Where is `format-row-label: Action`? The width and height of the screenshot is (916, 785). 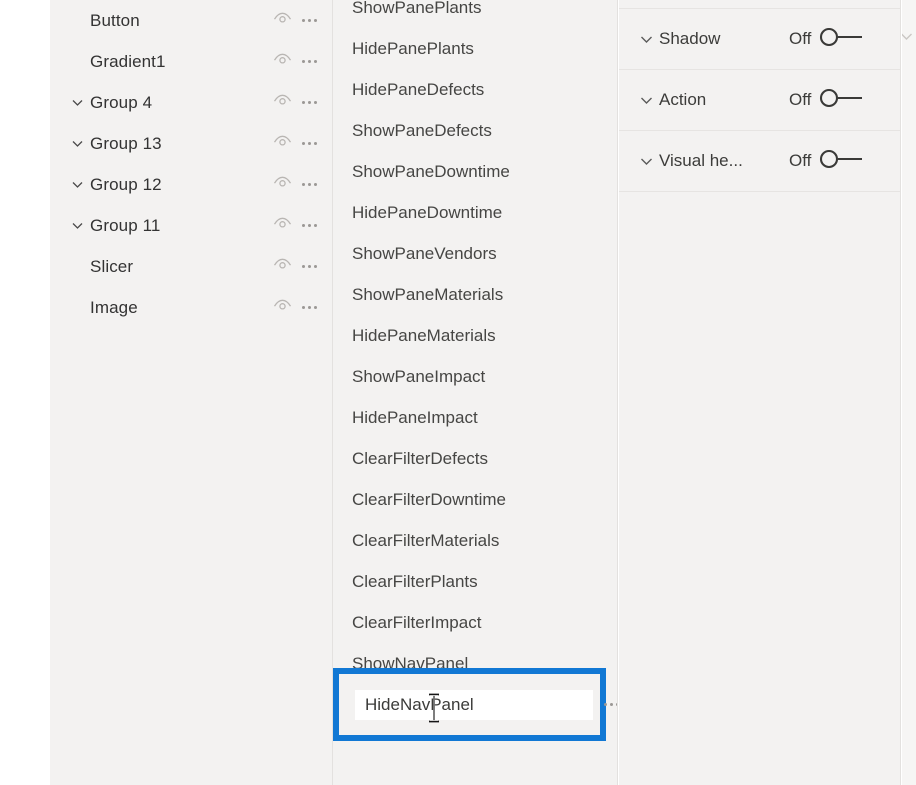 format-row-label: Action is located at coordinates (683, 99).